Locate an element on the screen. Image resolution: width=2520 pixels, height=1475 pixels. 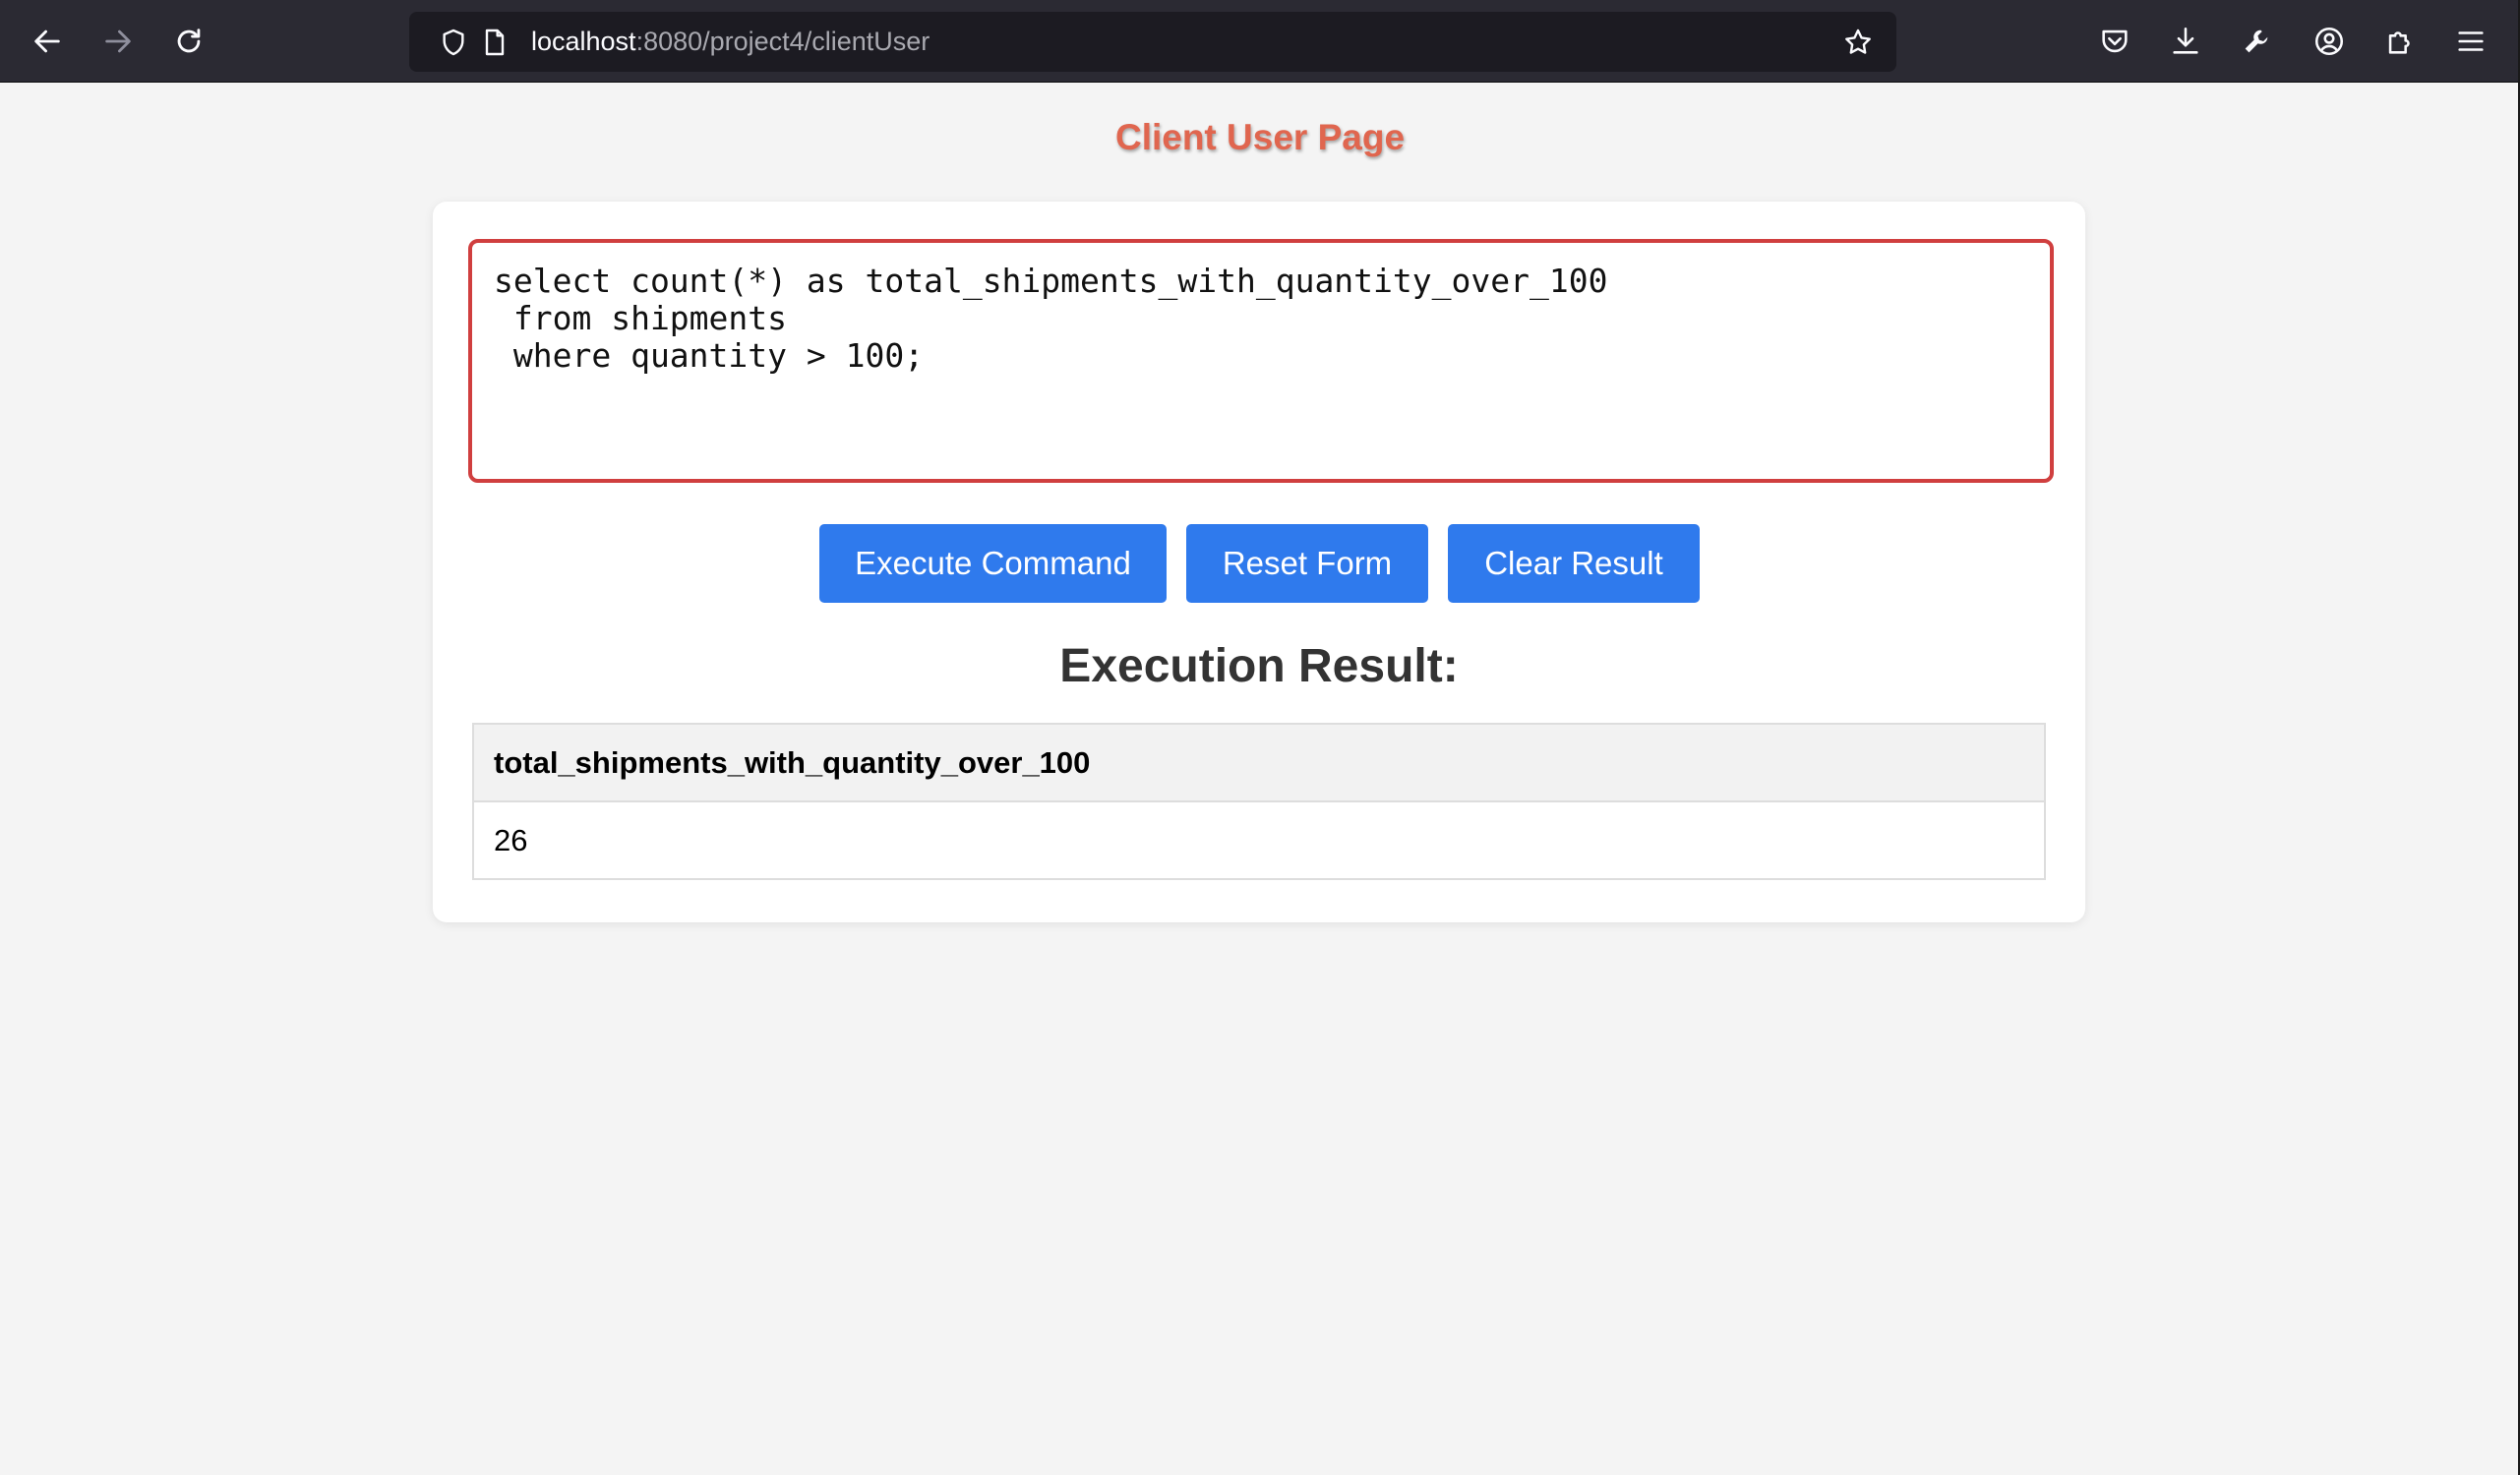
column-header: total_shipments_with_quantity_over_100 is located at coordinates (1259, 762).